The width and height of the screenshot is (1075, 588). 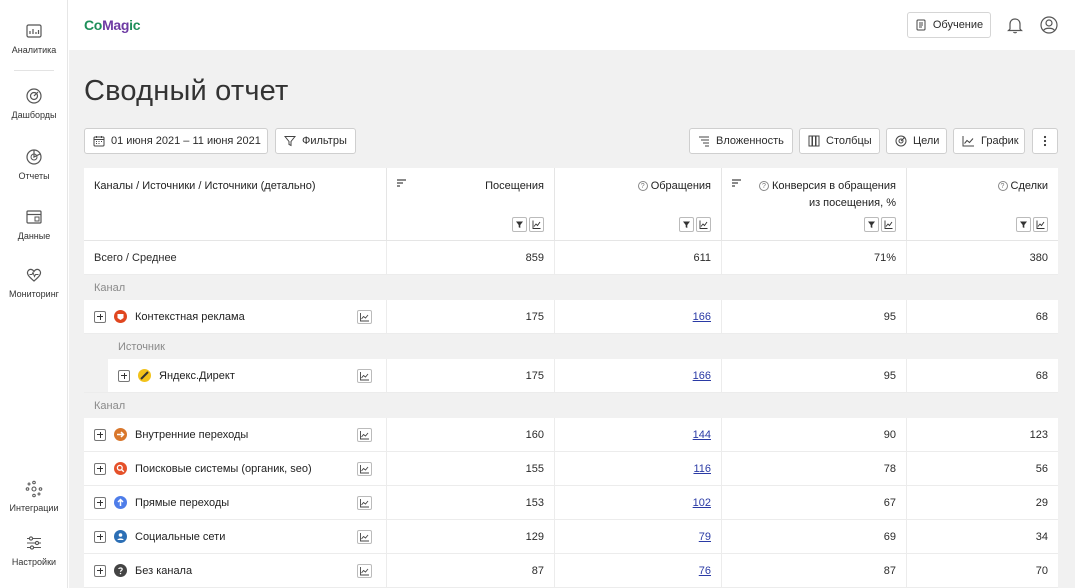 I want to click on integrations-icon, so click(x=34, y=489).